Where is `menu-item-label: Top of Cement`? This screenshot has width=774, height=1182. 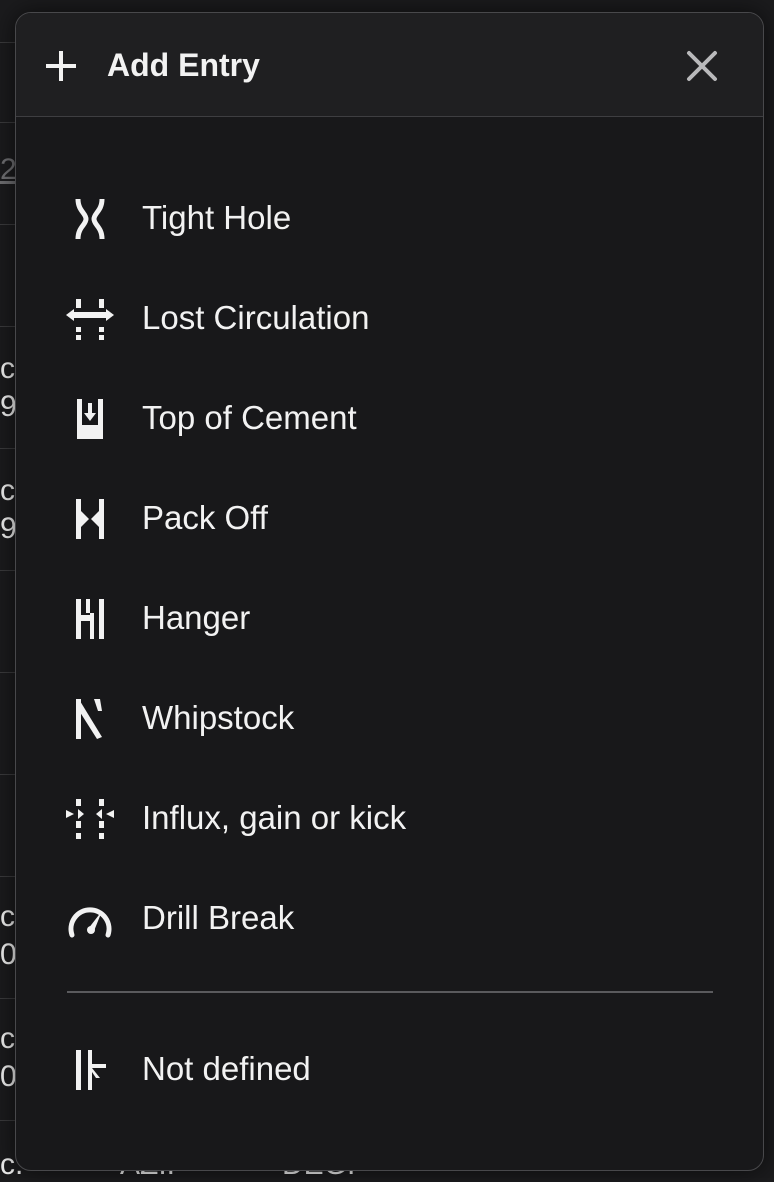 menu-item-label: Top of Cement is located at coordinates (249, 417).